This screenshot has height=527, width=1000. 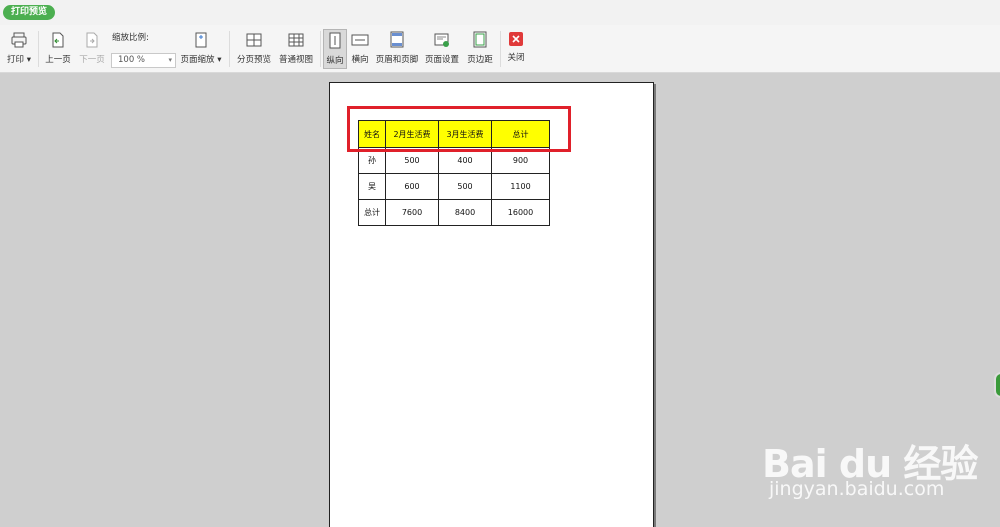 I want to click on page-break-icon, so click(x=254, y=40).